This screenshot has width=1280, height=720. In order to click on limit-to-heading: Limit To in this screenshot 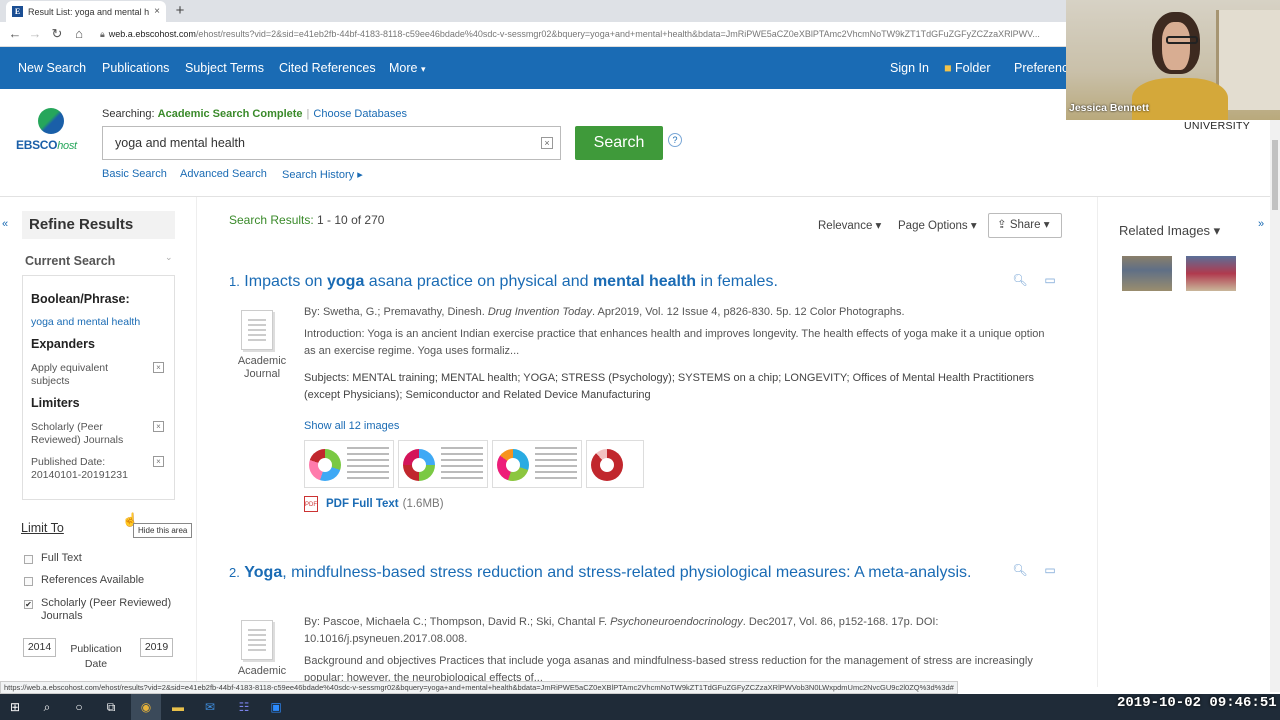, I will do `click(42, 528)`.